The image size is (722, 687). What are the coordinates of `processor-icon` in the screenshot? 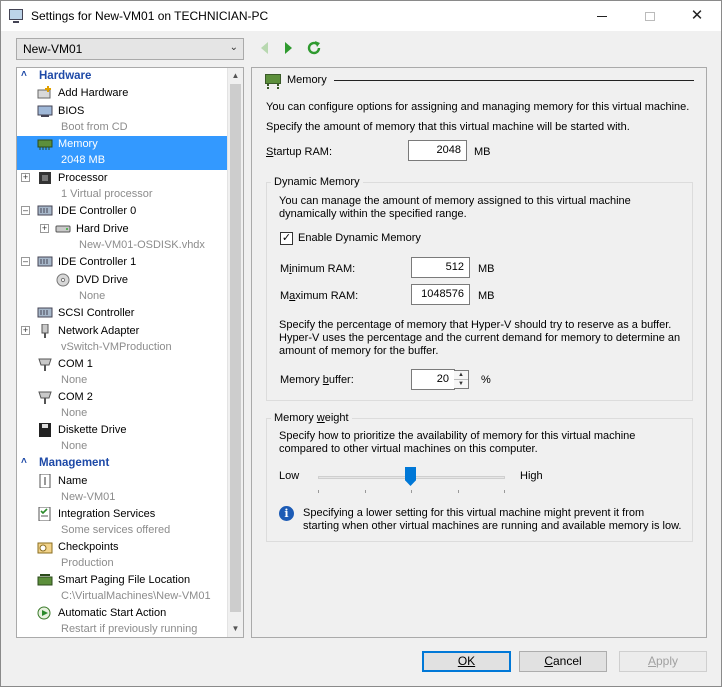 It's located at (45, 178).